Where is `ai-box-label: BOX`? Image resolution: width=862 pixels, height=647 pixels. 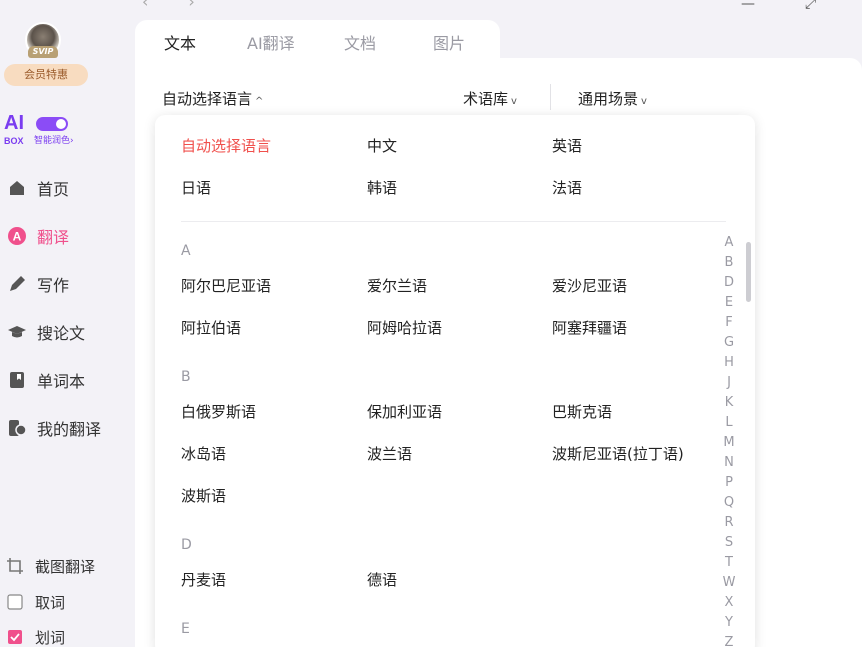
ai-box-label: BOX is located at coordinates (14, 141).